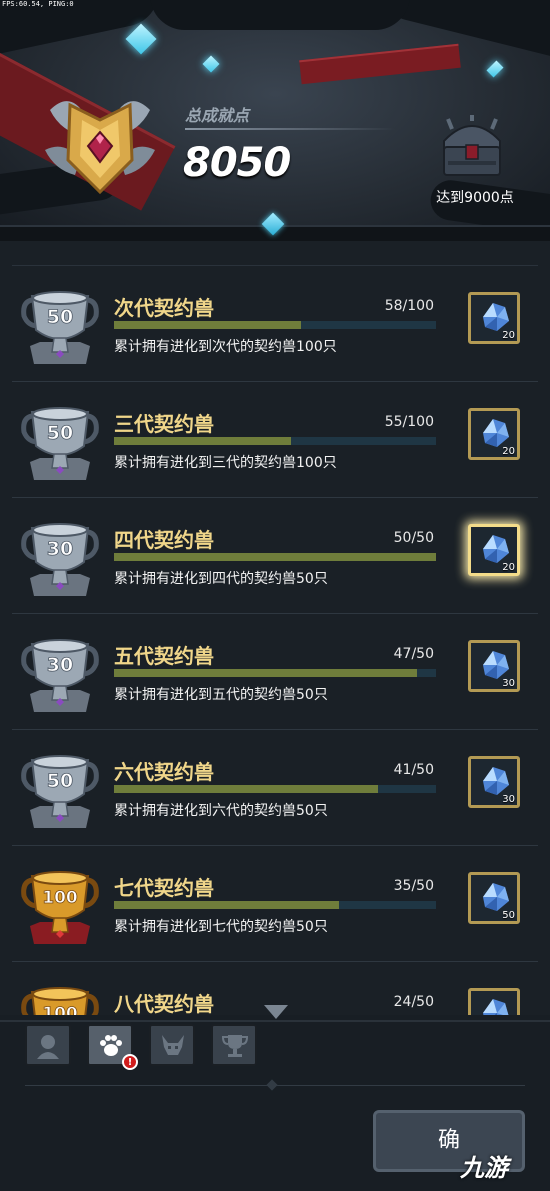 The height and width of the screenshot is (1191, 550). Describe the element at coordinates (472, 147) in the screenshot. I see `milestone-chest-icon` at that location.